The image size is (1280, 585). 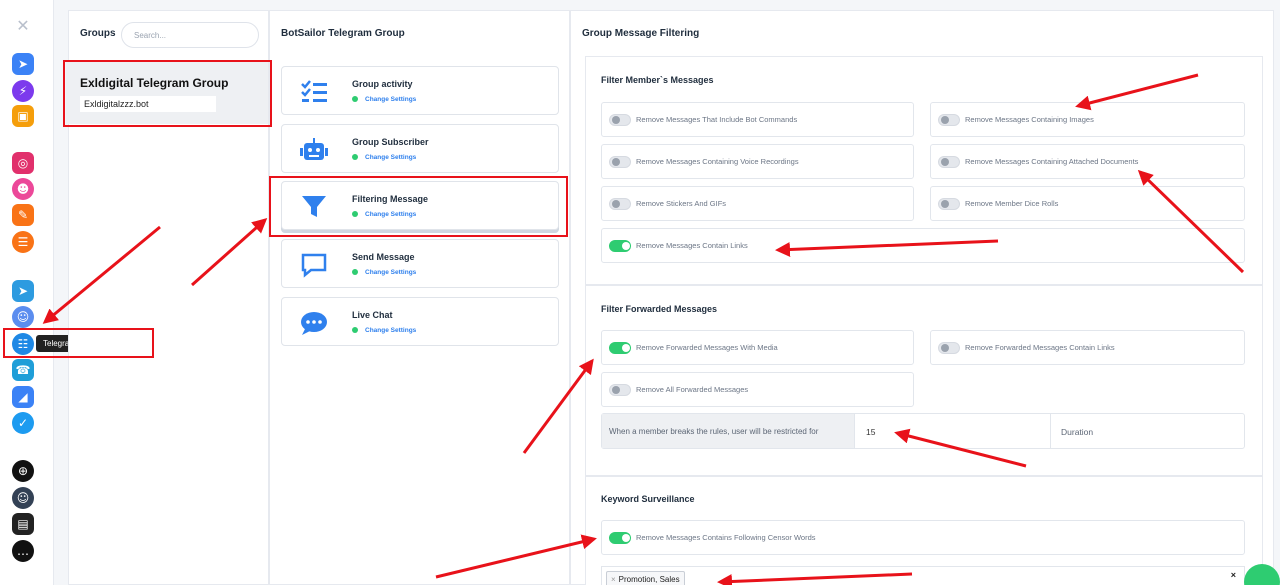 What do you see at coordinates (314, 323) in the screenshot?
I see `chat-bubble-icon` at bounding box center [314, 323].